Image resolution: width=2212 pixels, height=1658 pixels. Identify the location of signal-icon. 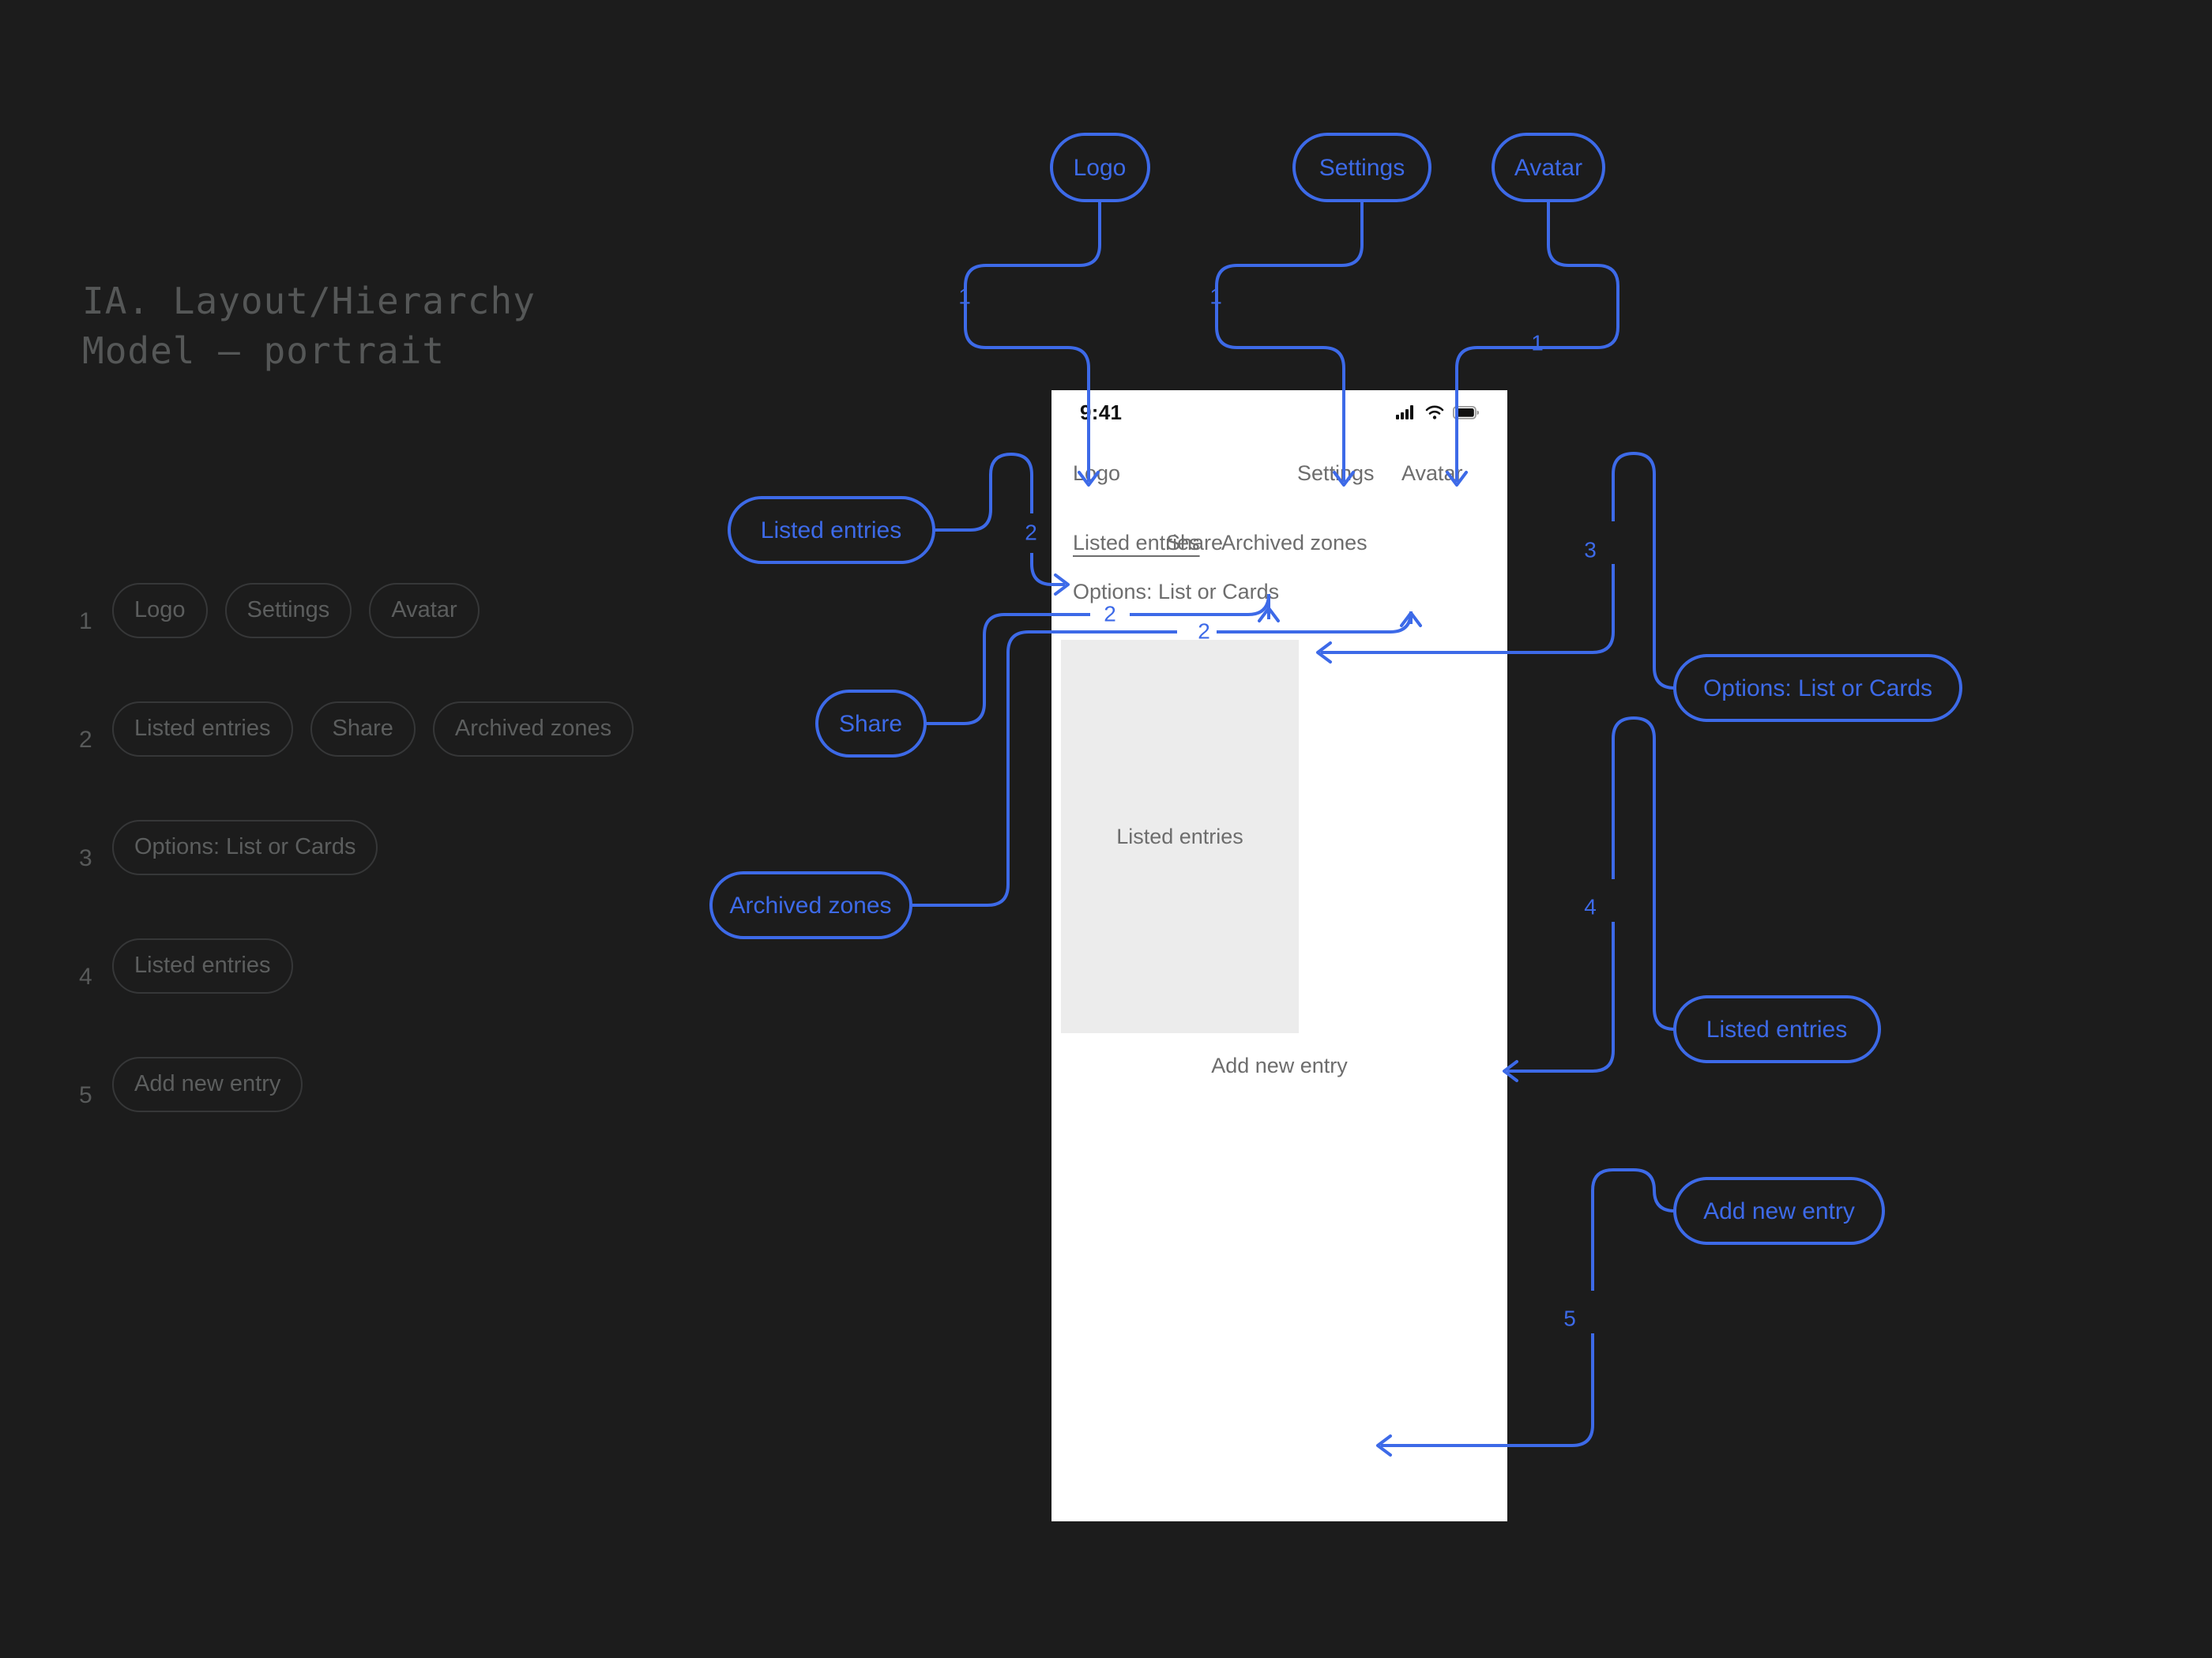
(1404, 412).